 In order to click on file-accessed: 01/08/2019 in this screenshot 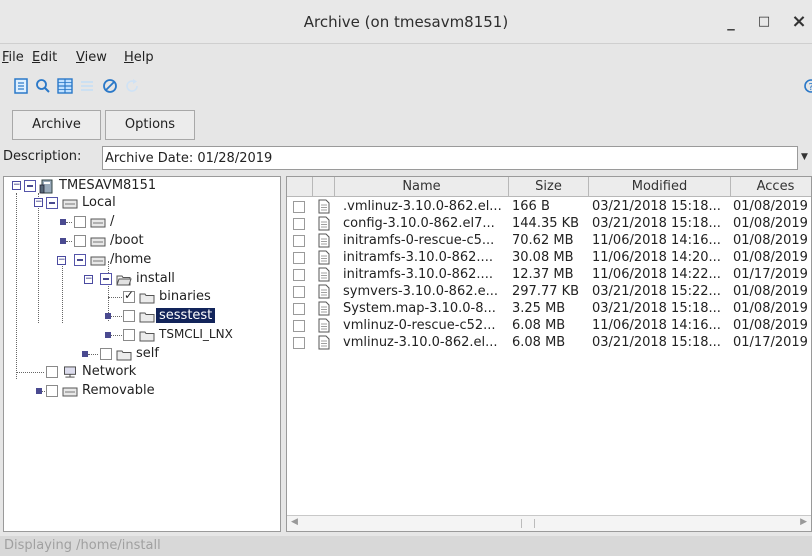, I will do `click(770, 206)`.